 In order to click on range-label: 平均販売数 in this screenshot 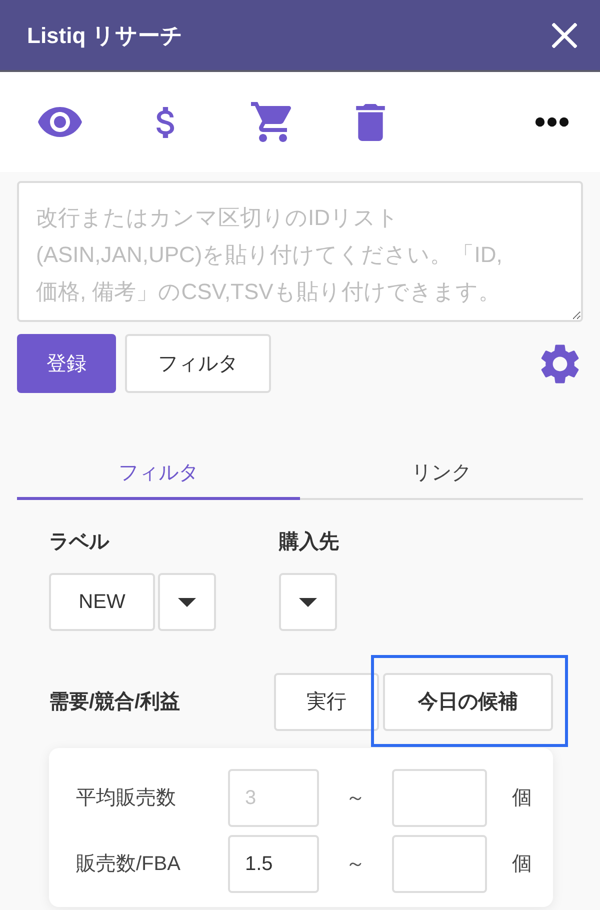, I will do `click(126, 798)`.